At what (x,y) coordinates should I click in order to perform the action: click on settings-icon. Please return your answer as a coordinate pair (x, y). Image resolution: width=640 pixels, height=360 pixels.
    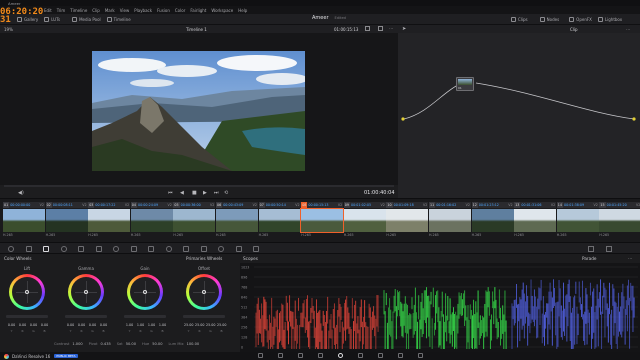
    Looking at the image, I should click on (420, 355).